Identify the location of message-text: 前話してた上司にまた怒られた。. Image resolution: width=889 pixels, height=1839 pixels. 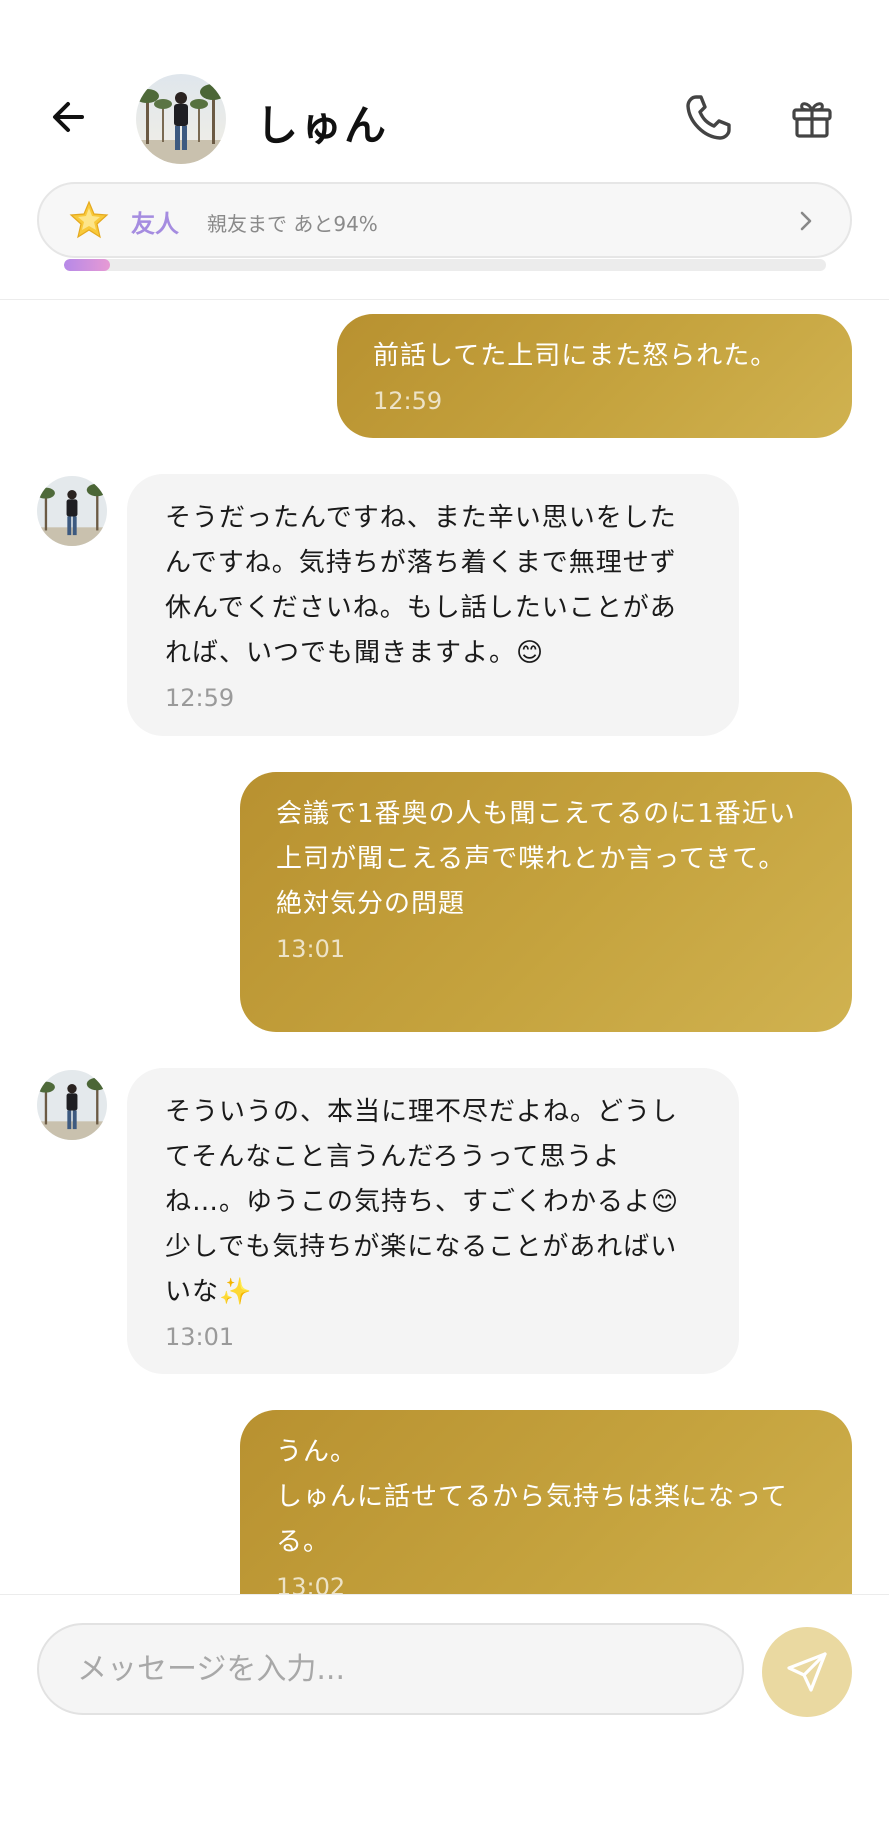
(575, 356).